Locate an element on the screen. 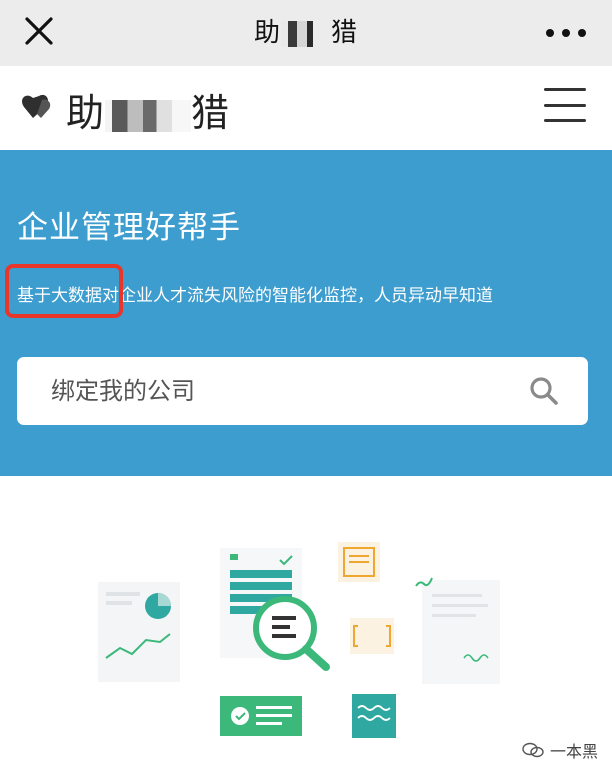 The width and height of the screenshot is (612, 774). brand-name: 助猎 is located at coordinates (148, 109).